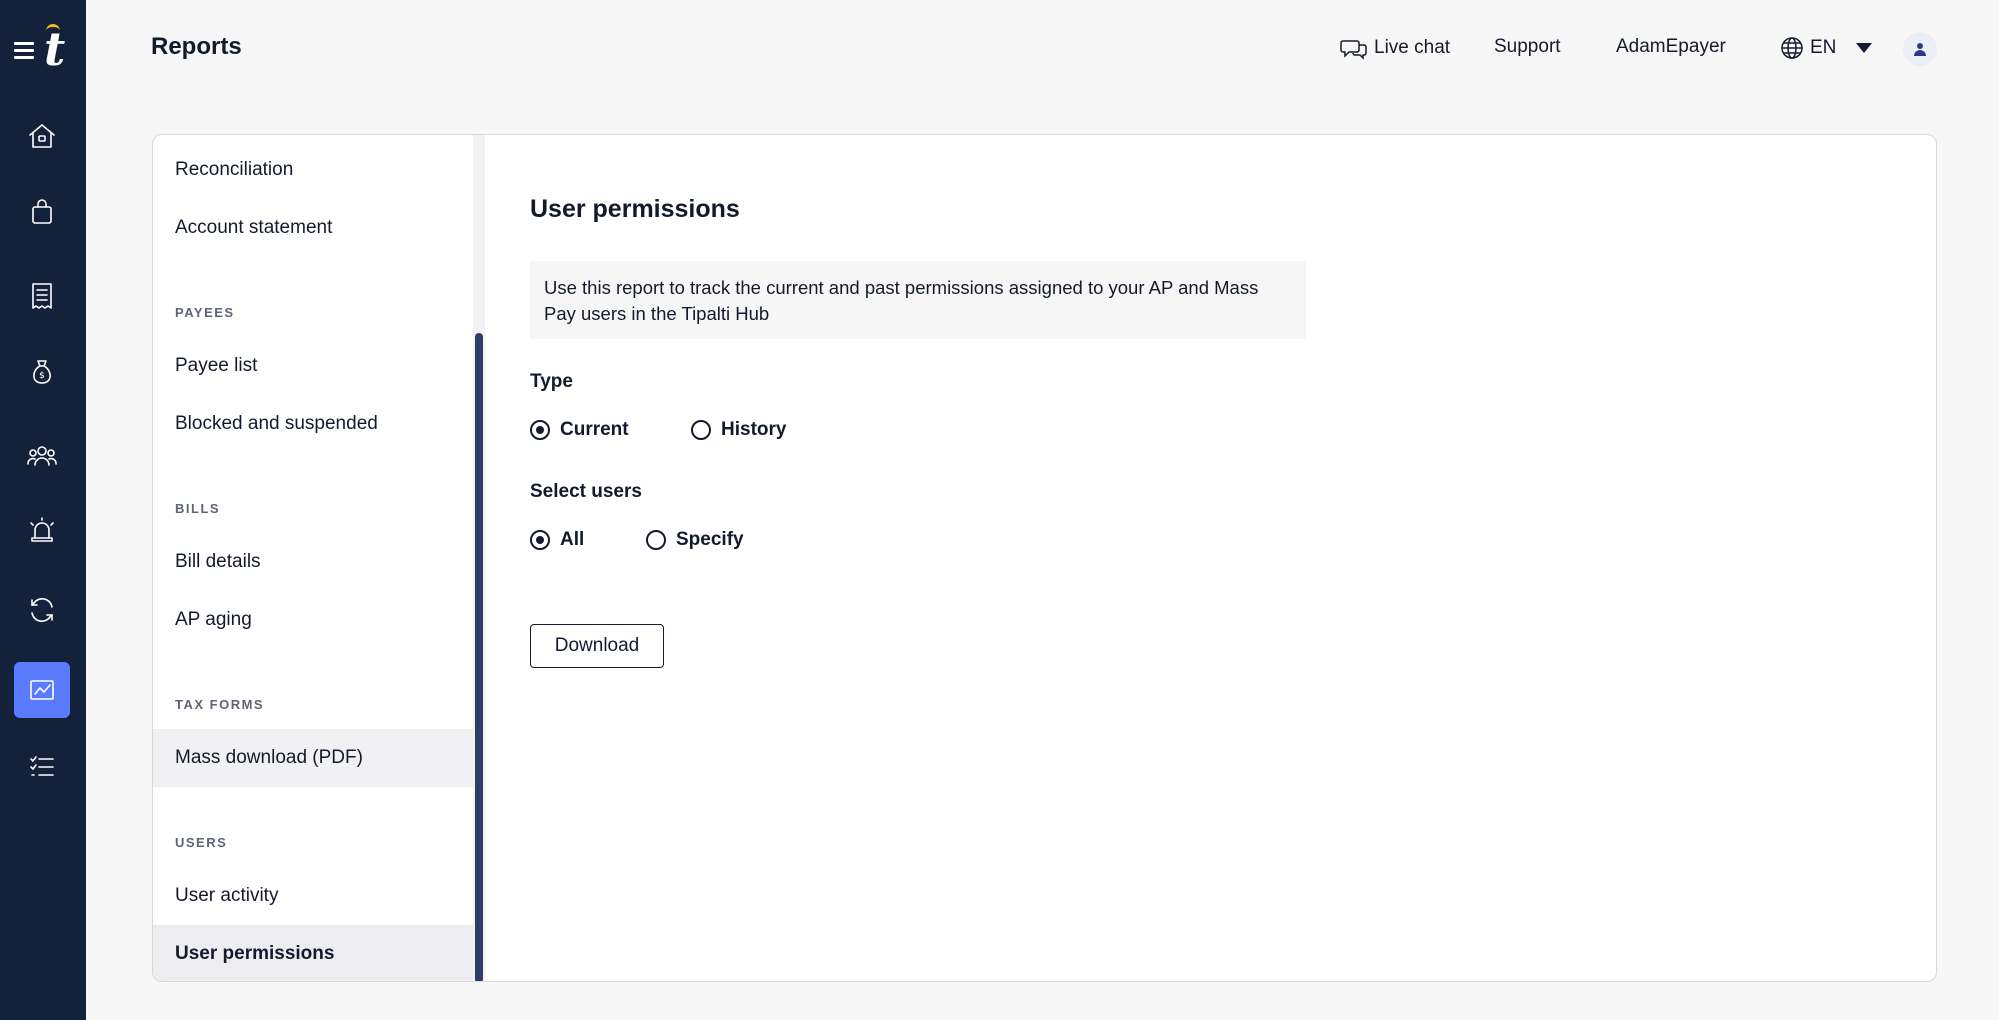  Describe the element at coordinates (42, 296) in the screenshot. I see `receipt-icon` at that location.